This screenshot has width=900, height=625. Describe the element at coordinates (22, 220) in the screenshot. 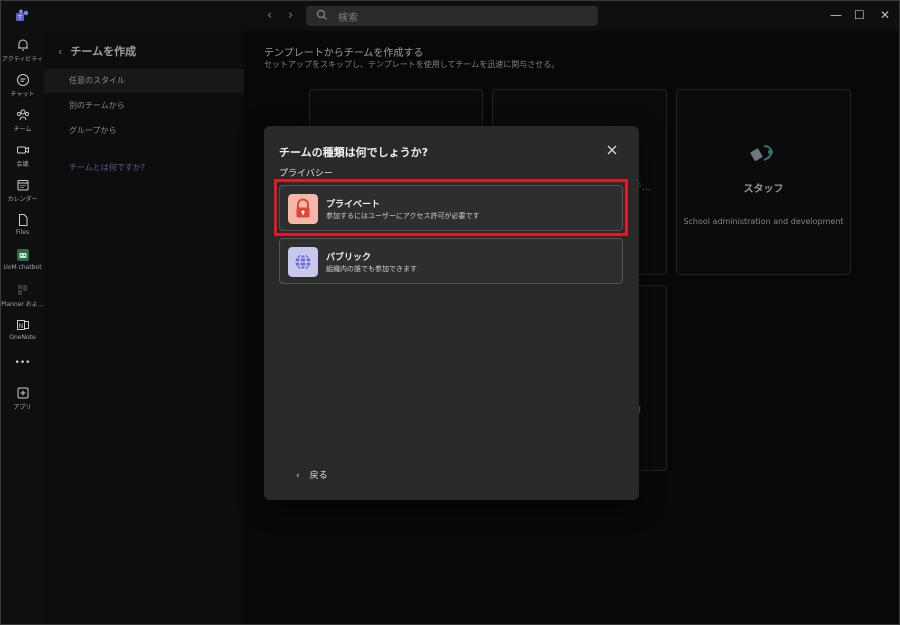

I see `file-icon` at that location.